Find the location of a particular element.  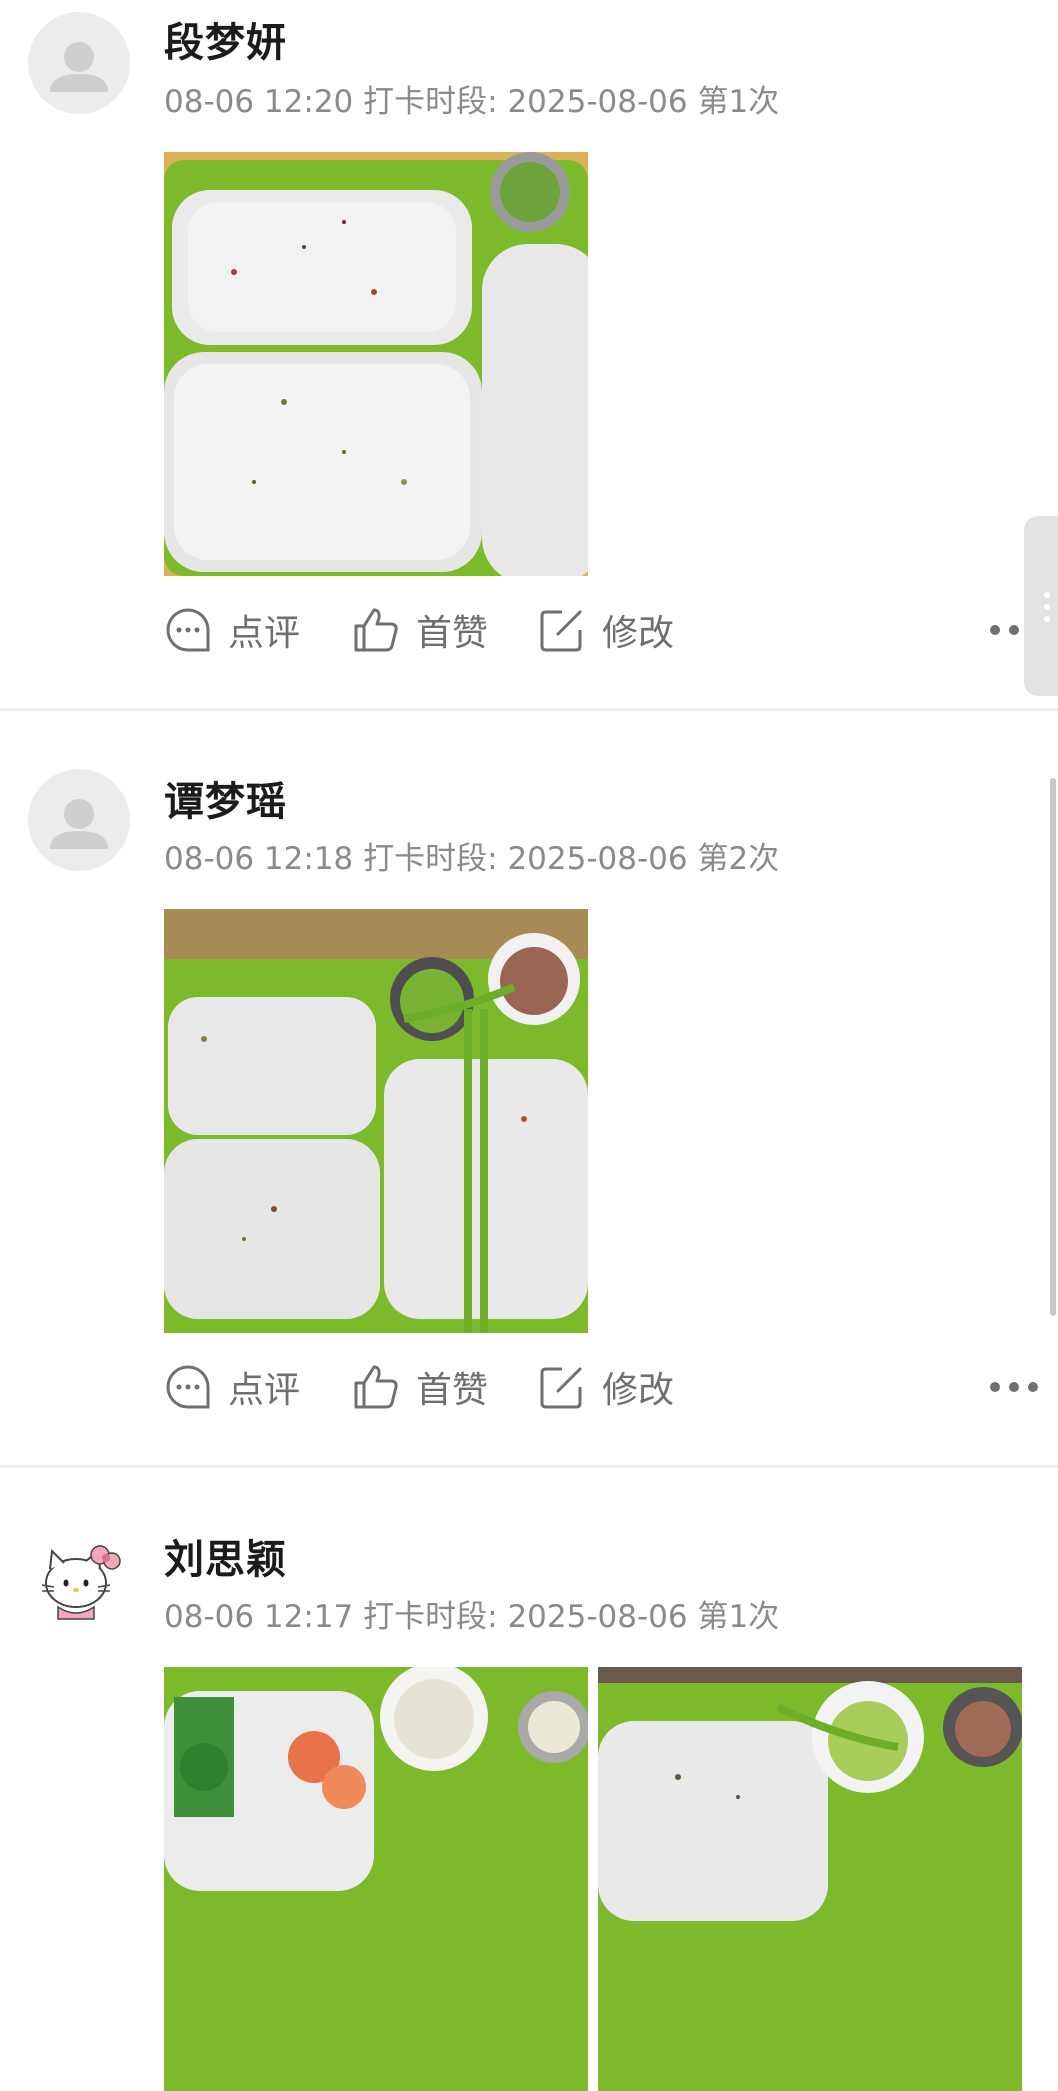

post-time: 08-06 12:17 is located at coordinates (259, 1617).